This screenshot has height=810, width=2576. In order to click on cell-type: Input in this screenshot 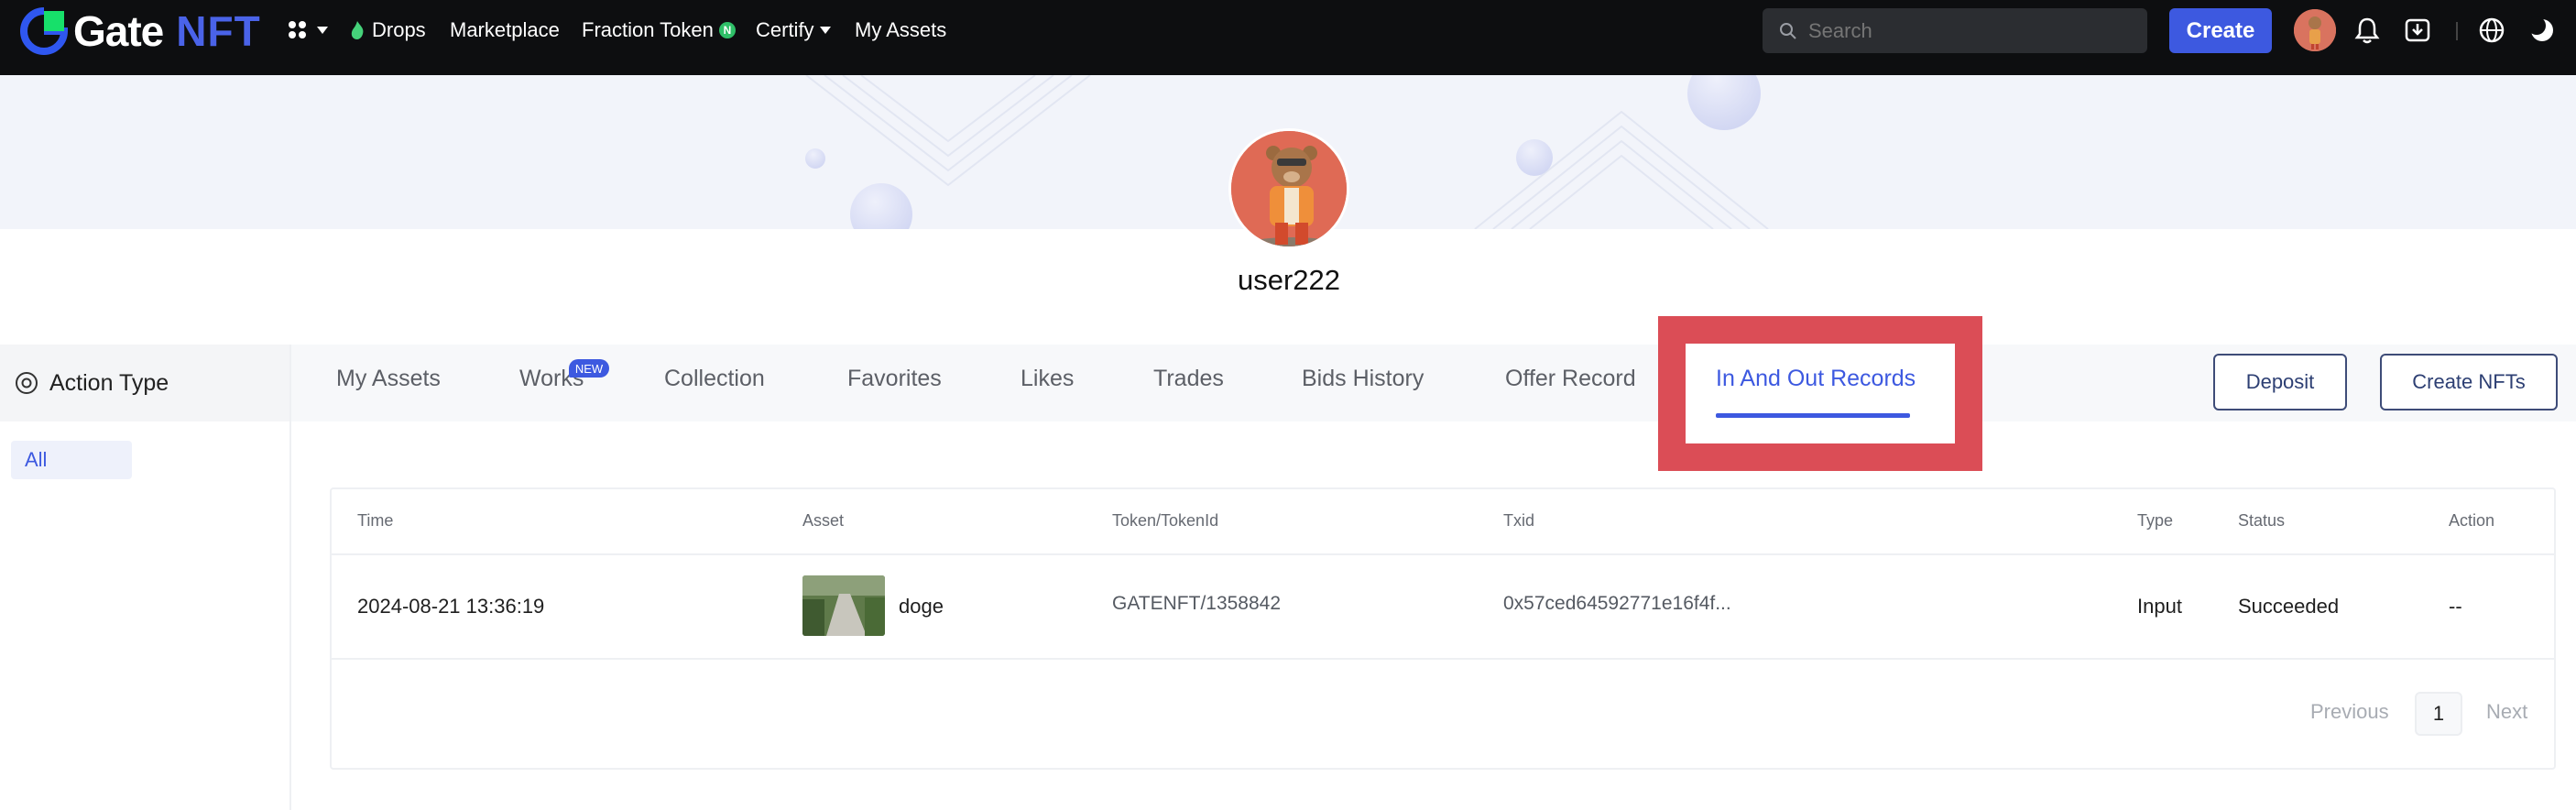, I will do `click(2160, 606)`.